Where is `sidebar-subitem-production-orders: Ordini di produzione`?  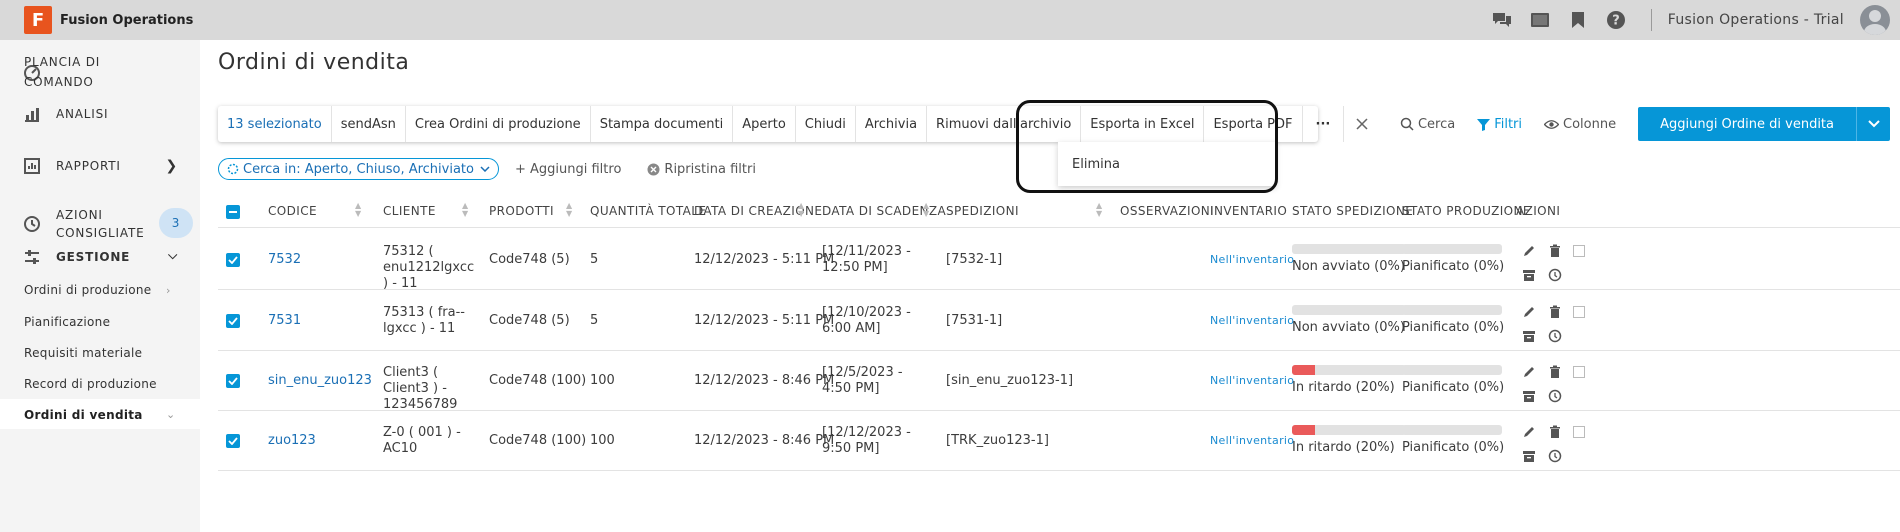 sidebar-subitem-production-orders: Ordini di produzione is located at coordinates (87, 290).